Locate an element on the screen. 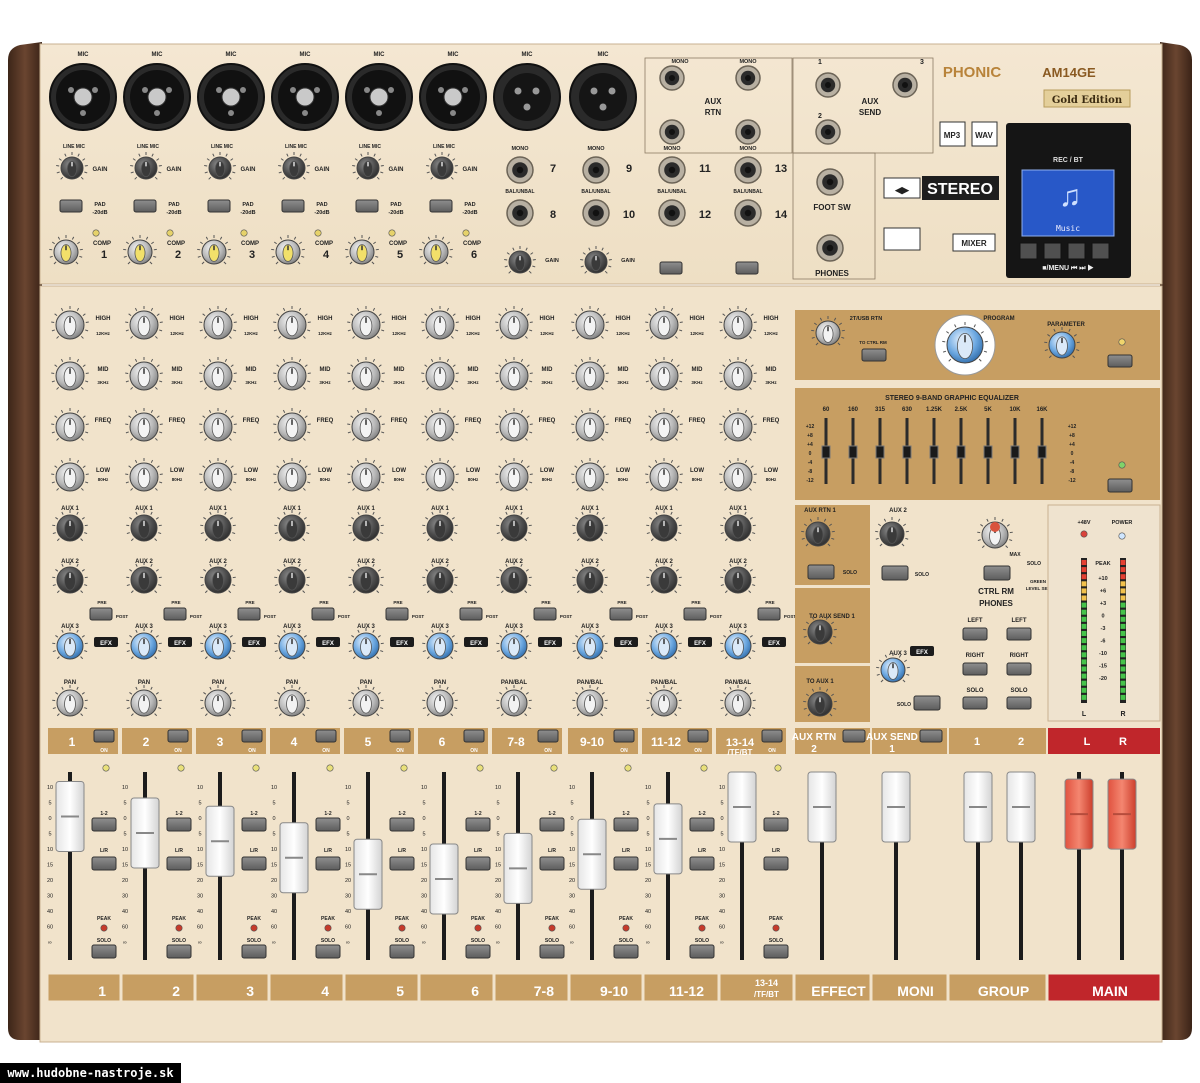 The image size is (1200, 1083). aux2-solo-button is located at coordinates (895, 573).